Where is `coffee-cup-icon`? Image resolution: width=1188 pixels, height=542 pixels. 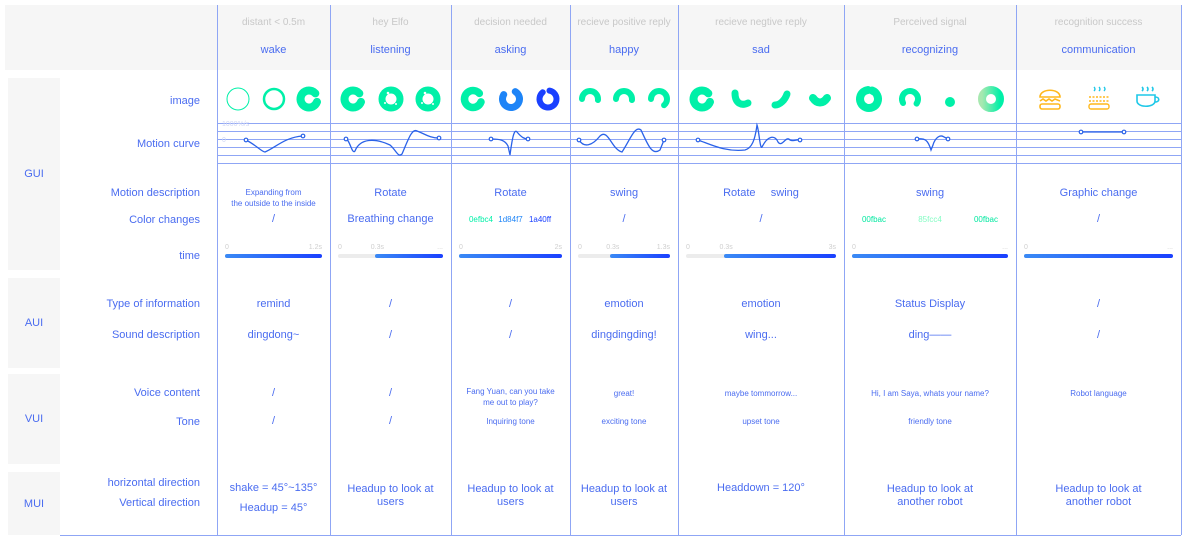 coffee-cup-icon is located at coordinates (1147, 101).